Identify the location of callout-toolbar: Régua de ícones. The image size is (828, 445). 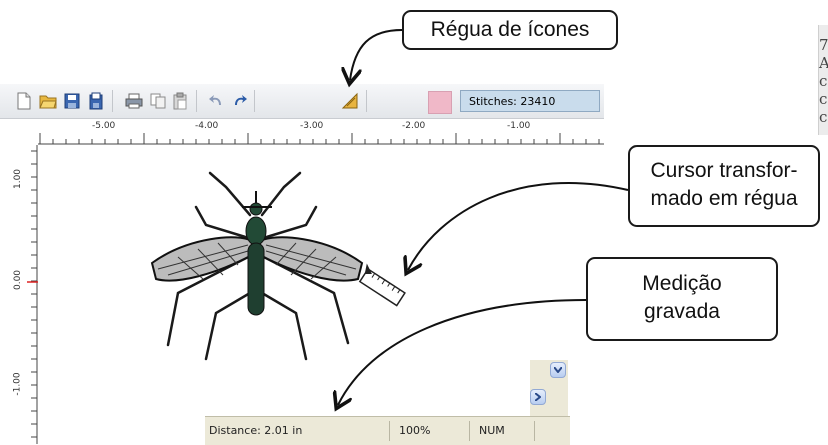
(510, 30).